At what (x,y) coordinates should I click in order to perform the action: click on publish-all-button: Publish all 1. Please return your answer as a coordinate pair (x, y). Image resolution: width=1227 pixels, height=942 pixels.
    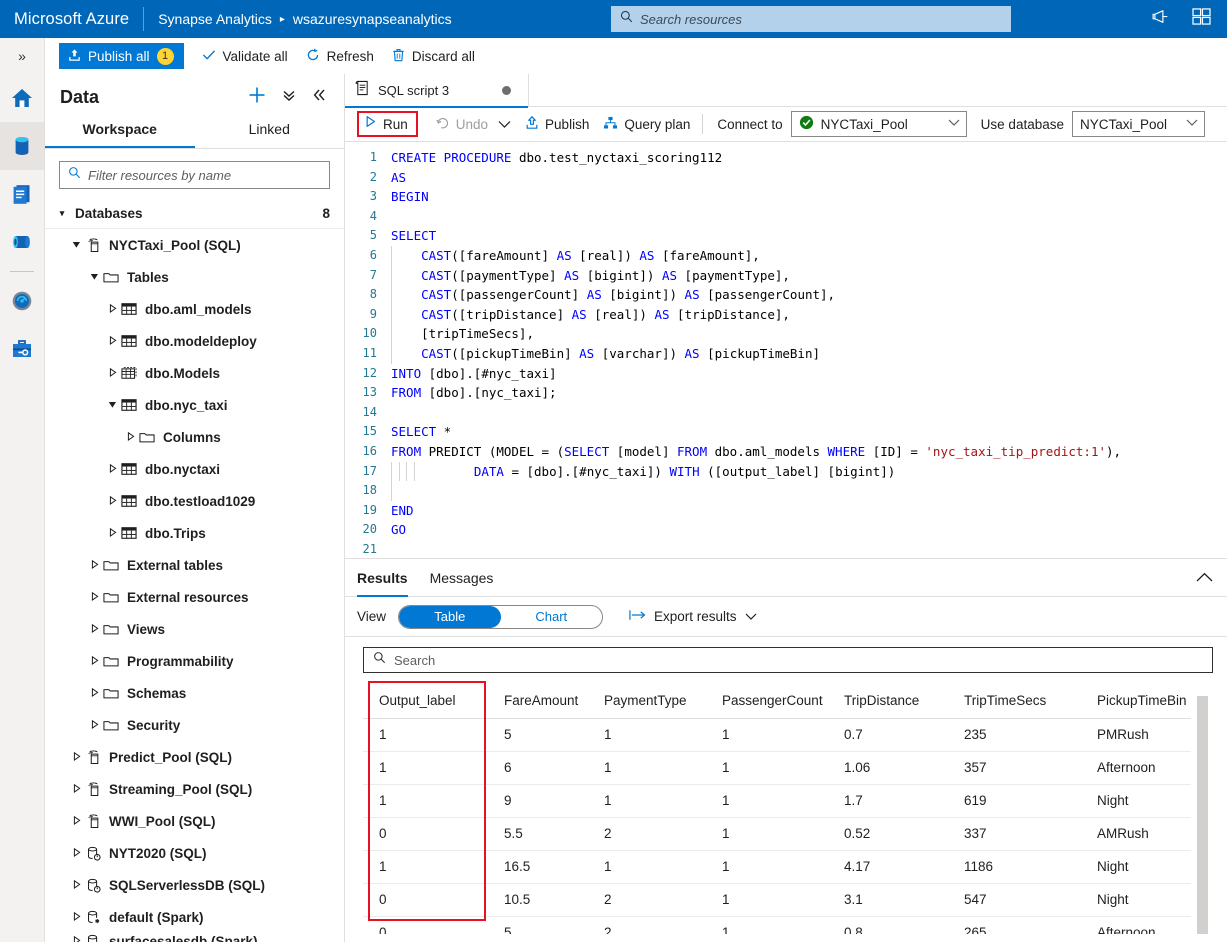
    Looking at the image, I should click on (121, 56).